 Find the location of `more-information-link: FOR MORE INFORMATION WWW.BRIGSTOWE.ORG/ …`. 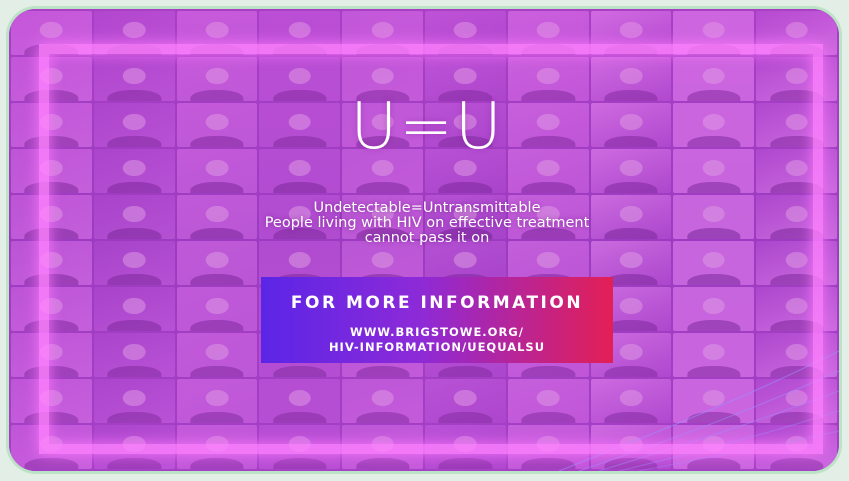

more-information-link: FOR MORE INFORMATION WWW.BRIGSTOWE.ORG/ … is located at coordinates (437, 320).